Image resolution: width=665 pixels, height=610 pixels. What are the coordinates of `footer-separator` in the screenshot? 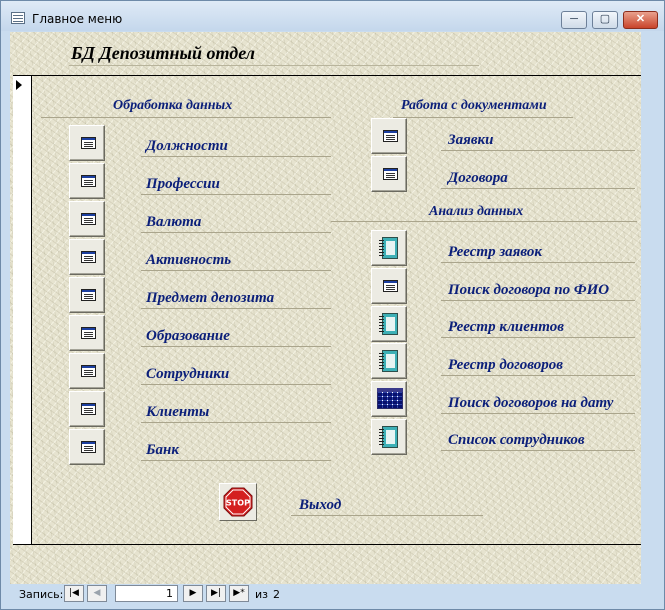 It's located at (327, 544).